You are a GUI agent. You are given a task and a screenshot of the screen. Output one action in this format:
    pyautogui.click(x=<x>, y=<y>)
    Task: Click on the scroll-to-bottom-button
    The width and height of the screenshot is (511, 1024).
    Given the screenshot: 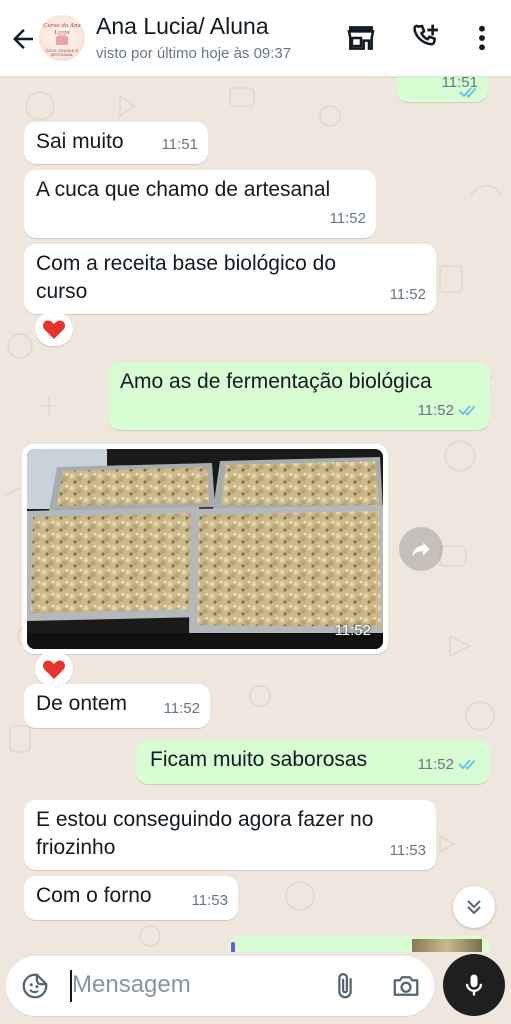 What is the action you would take?
    pyautogui.click(x=474, y=907)
    